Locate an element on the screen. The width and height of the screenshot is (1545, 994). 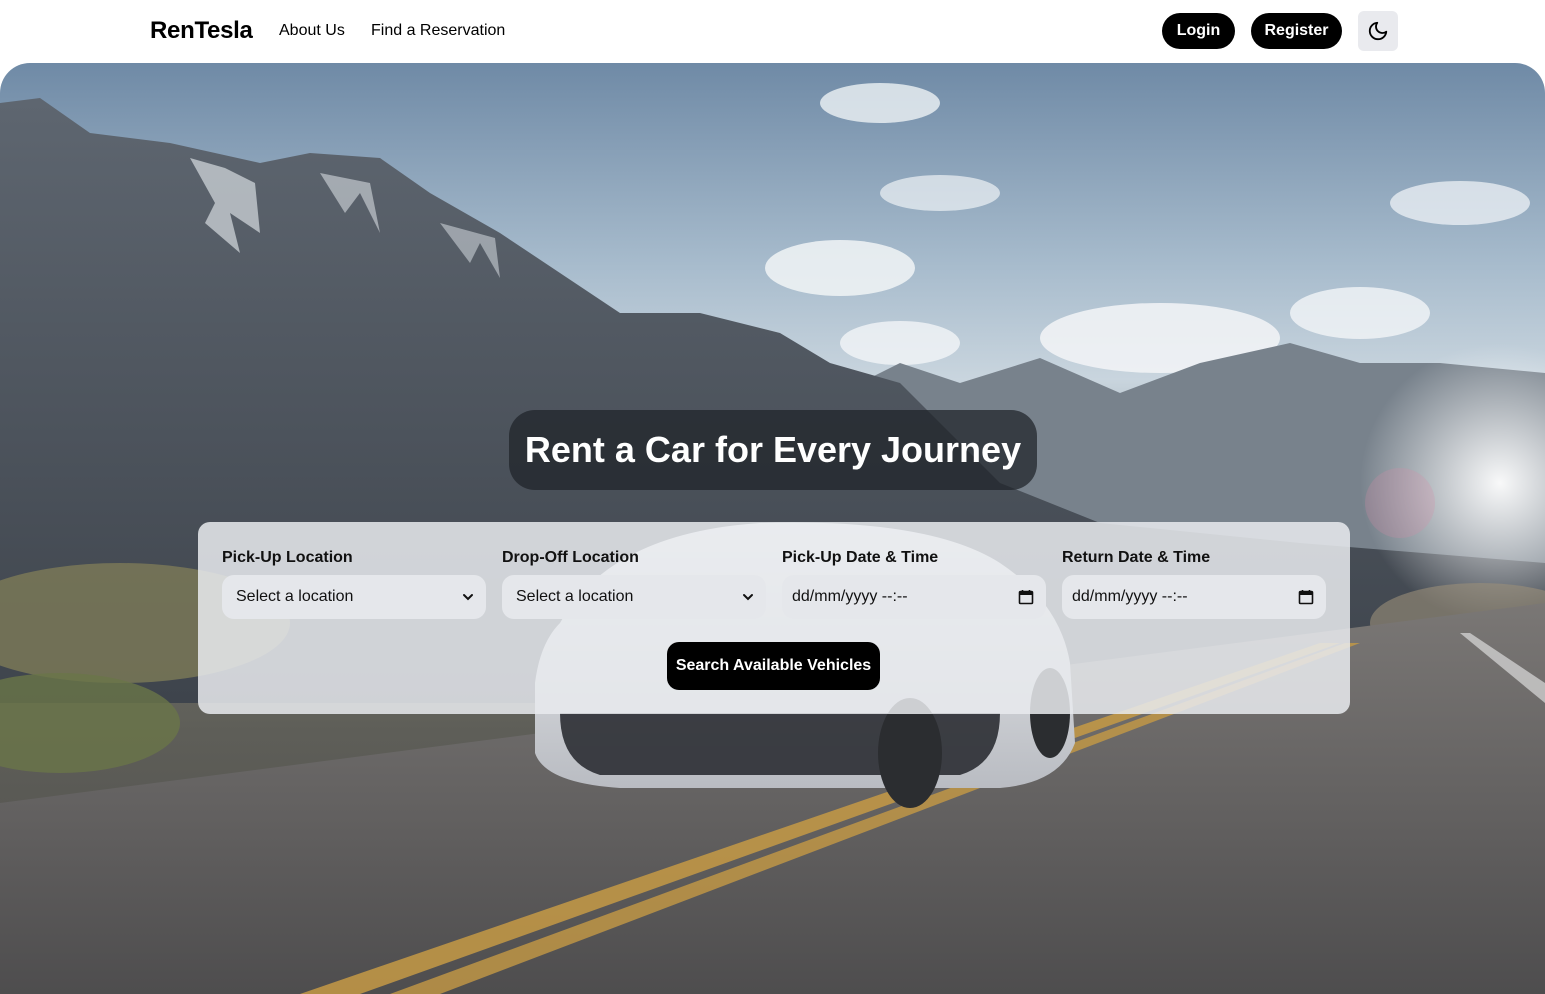
return-datetime-value: dd/mm/yyyy --:-- is located at coordinates (1130, 596).